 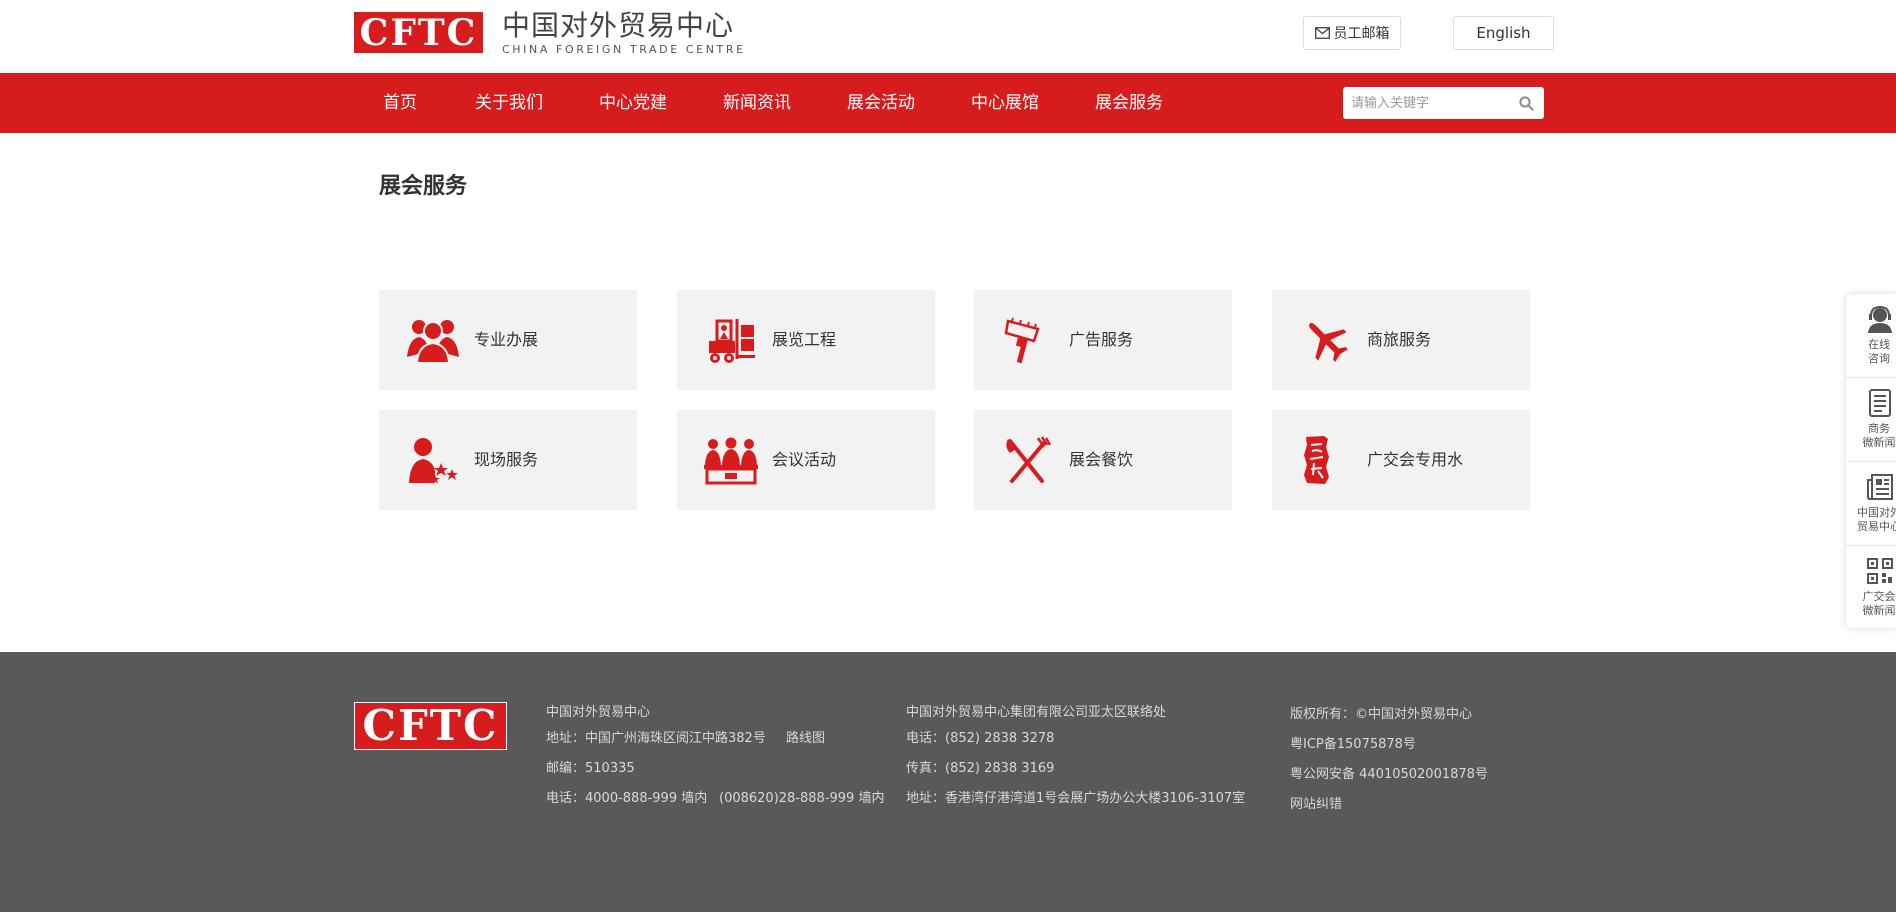 I want to click on sidebar-item-label: 在线 咨询, so click(x=1879, y=351).